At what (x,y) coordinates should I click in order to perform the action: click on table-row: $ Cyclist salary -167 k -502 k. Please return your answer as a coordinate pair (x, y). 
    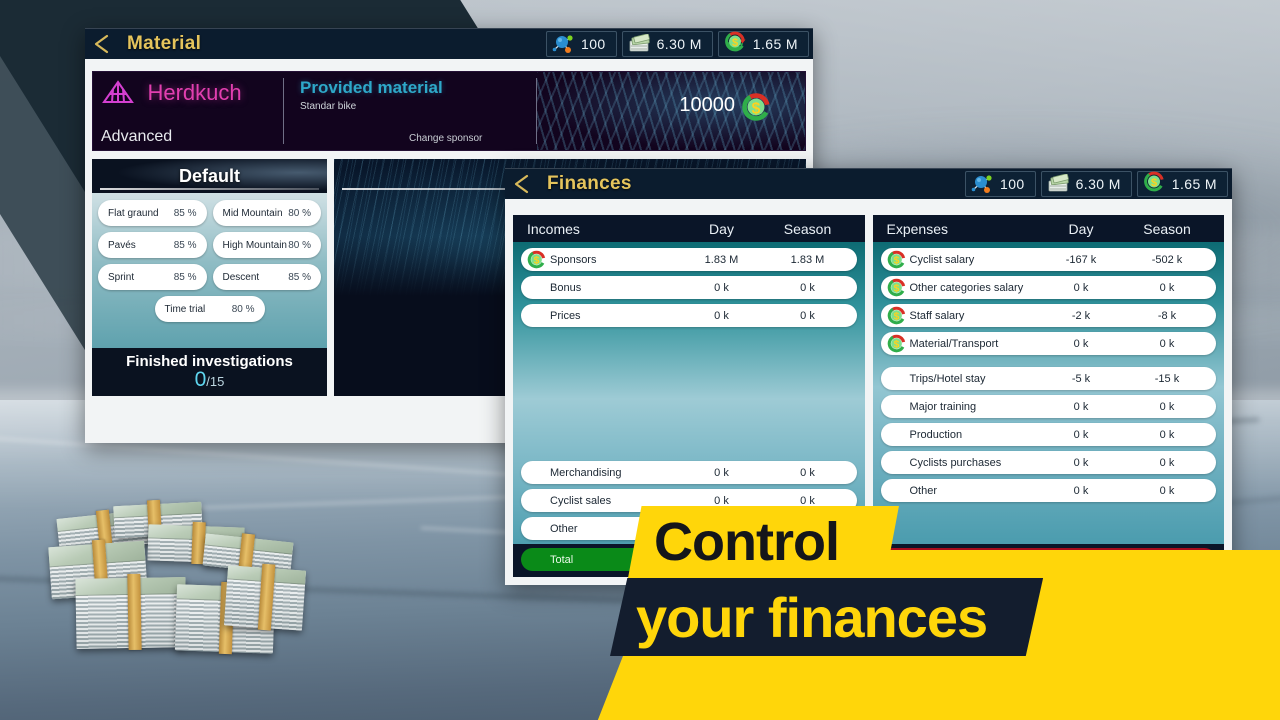
    Looking at the image, I should click on (1048, 259).